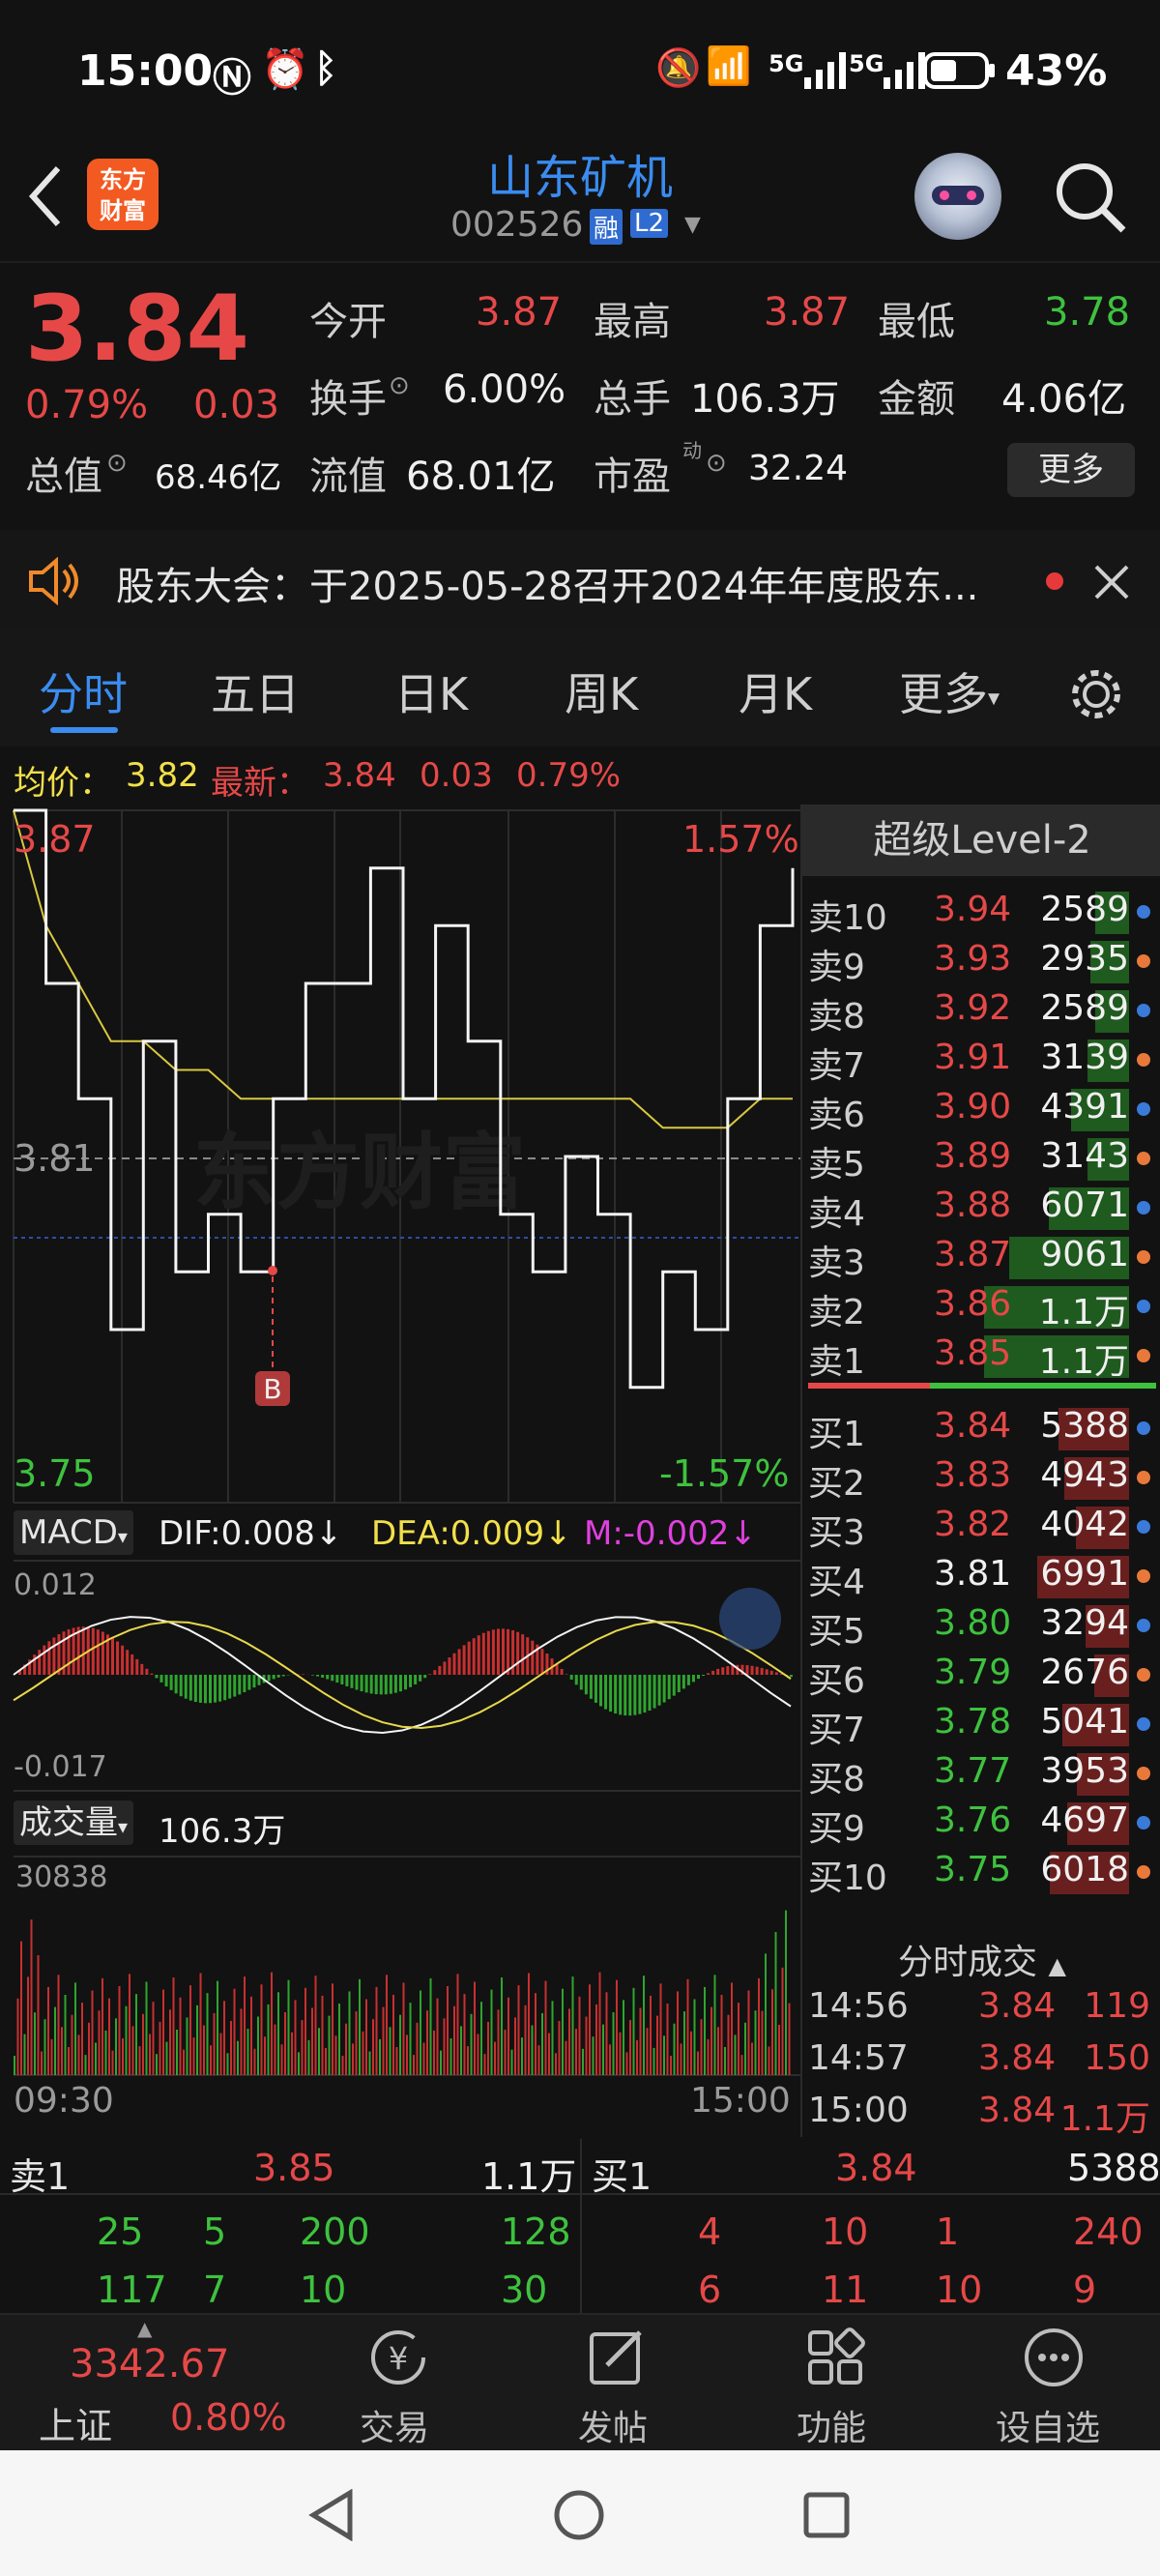 The width and height of the screenshot is (1160, 2576). Describe the element at coordinates (1064, 399) in the screenshot. I see `amount-value: 4.06亿` at that location.